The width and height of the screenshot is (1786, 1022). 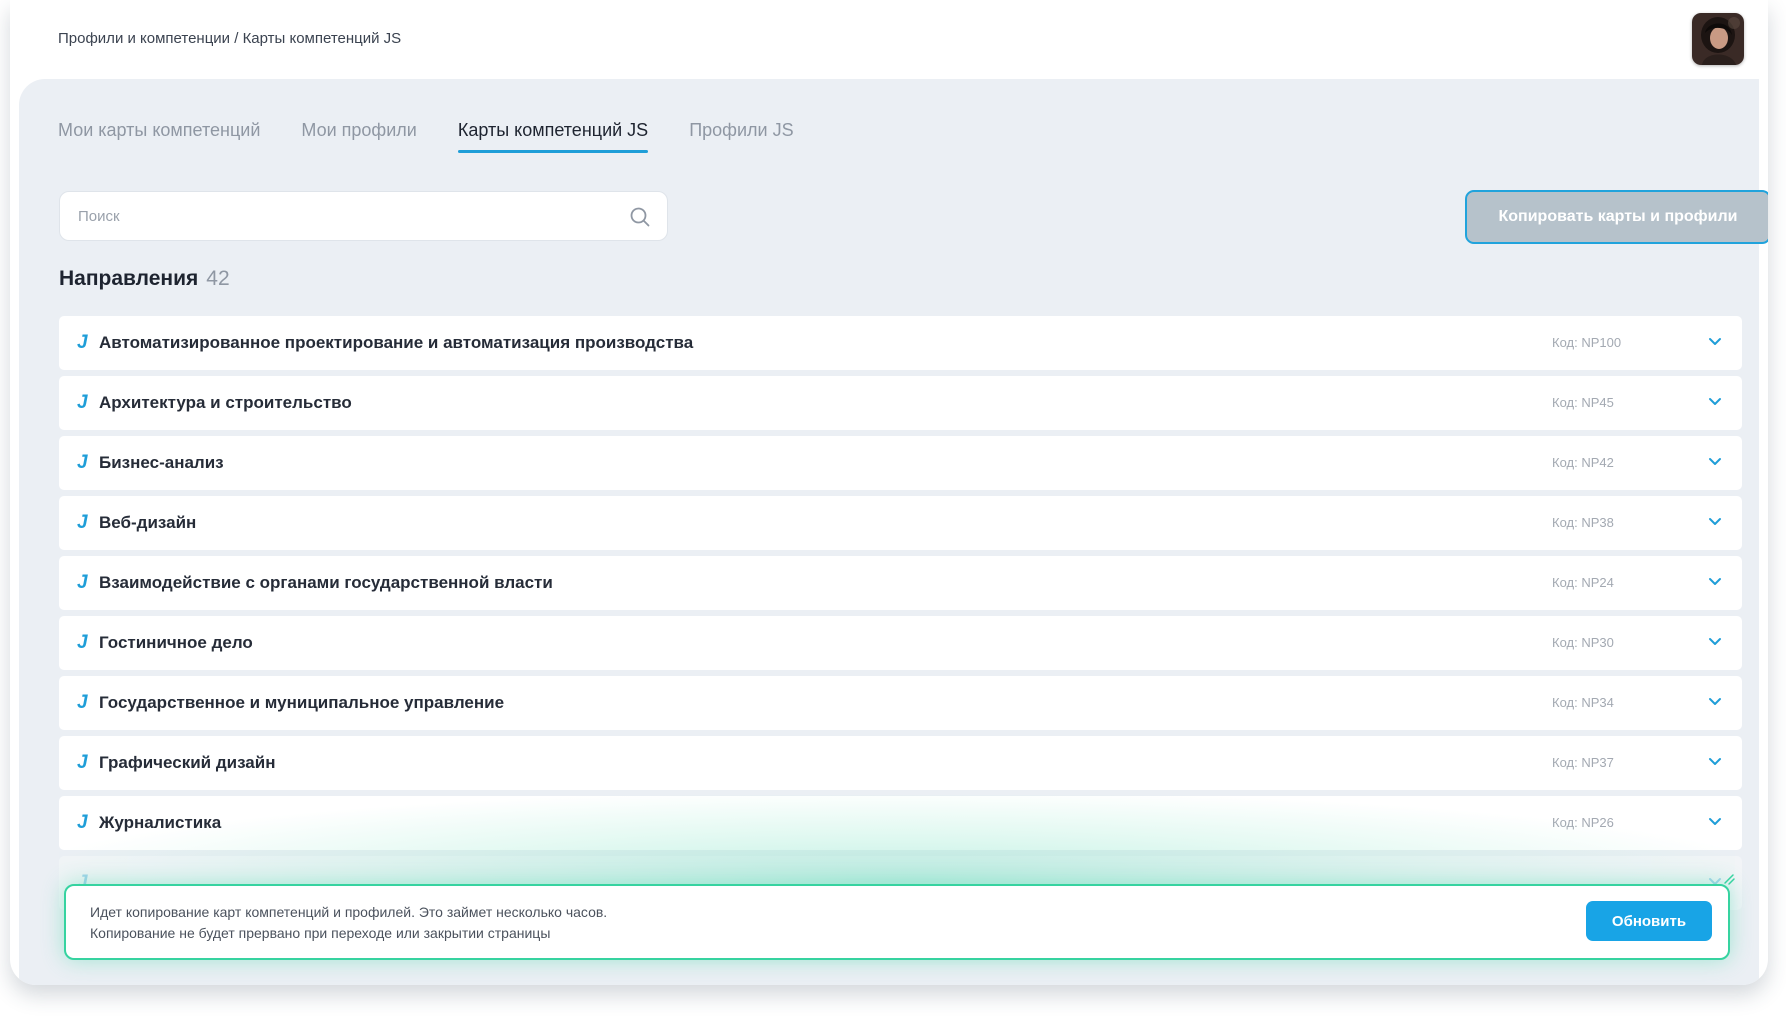 What do you see at coordinates (160, 822) in the screenshot?
I see `direction-name: Журналистика` at bounding box center [160, 822].